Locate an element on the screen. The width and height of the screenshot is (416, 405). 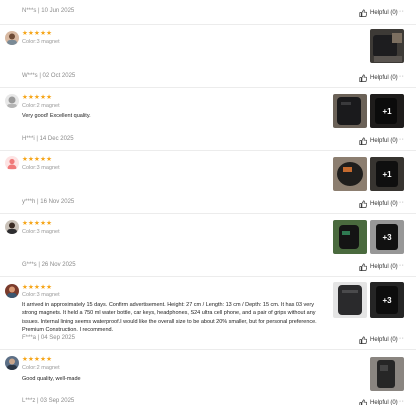
review-meta-row: y***h | 16 Nov 2025 Helpful (0) ··· is located at coordinates (208, 204).